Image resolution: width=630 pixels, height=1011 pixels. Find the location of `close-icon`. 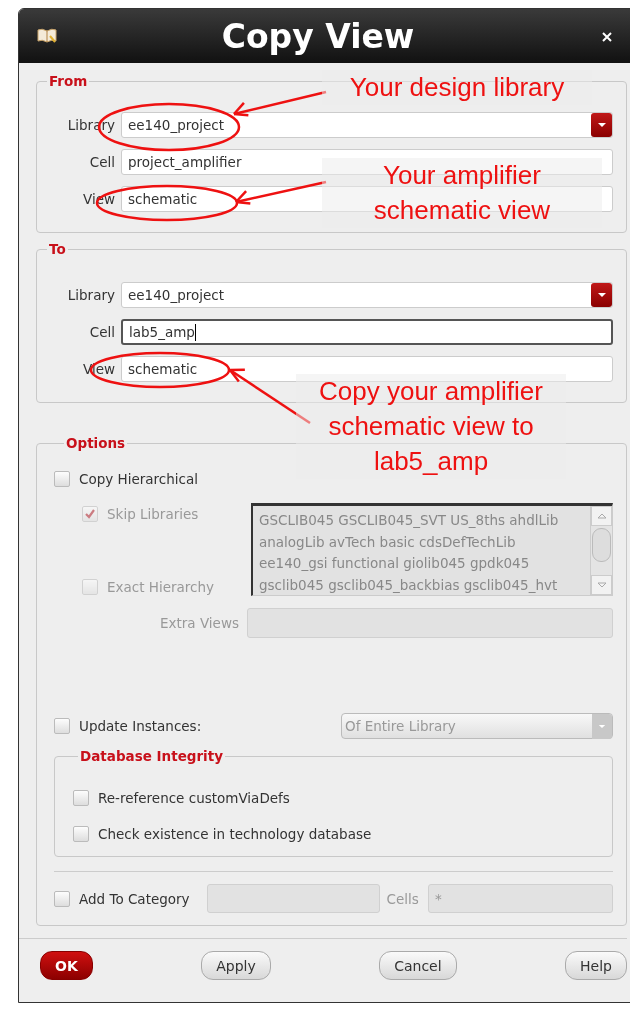

close-icon is located at coordinates (607, 37).